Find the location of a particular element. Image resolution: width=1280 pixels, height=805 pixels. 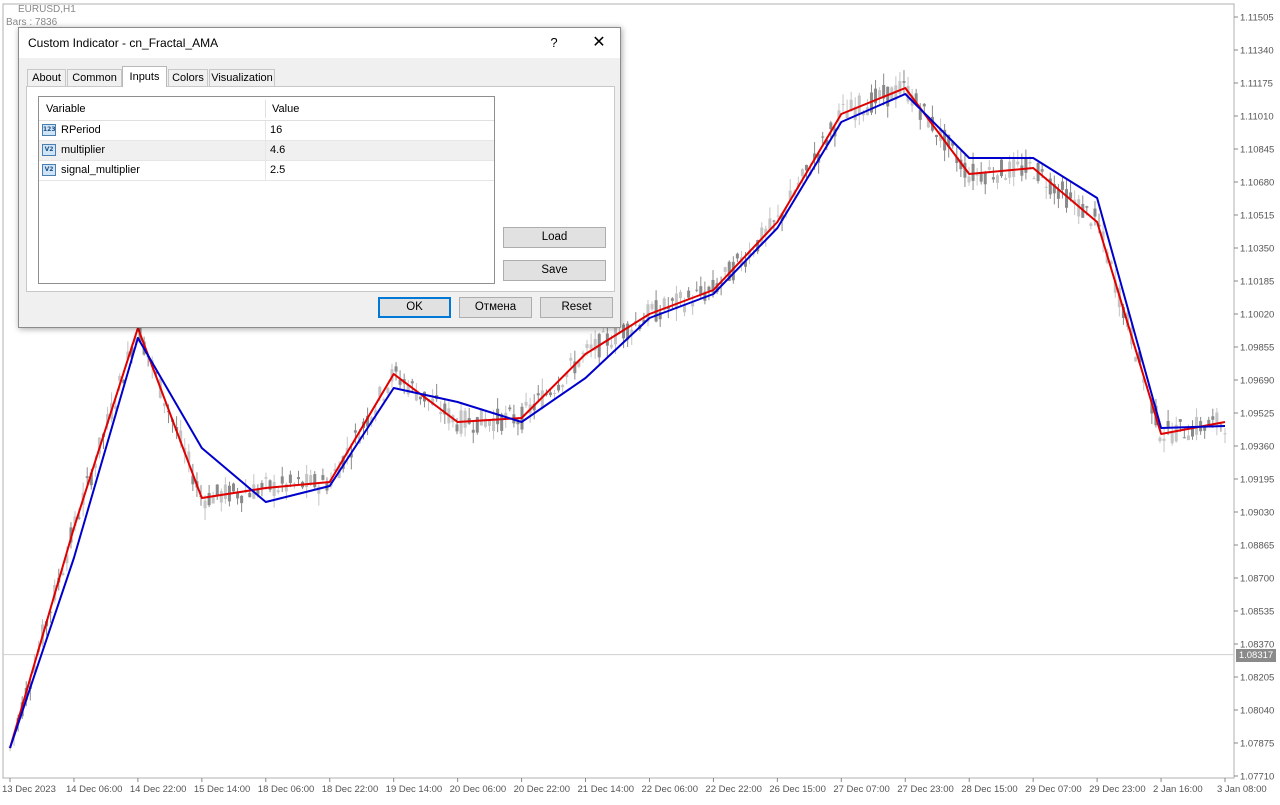

help-button: ? is located at coordinates (554, 43).